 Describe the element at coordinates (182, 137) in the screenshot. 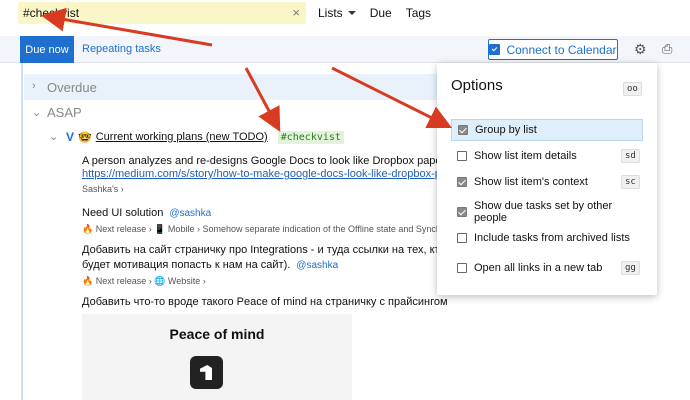

I see `task-title: Current working plans (new TODO)` at that location.